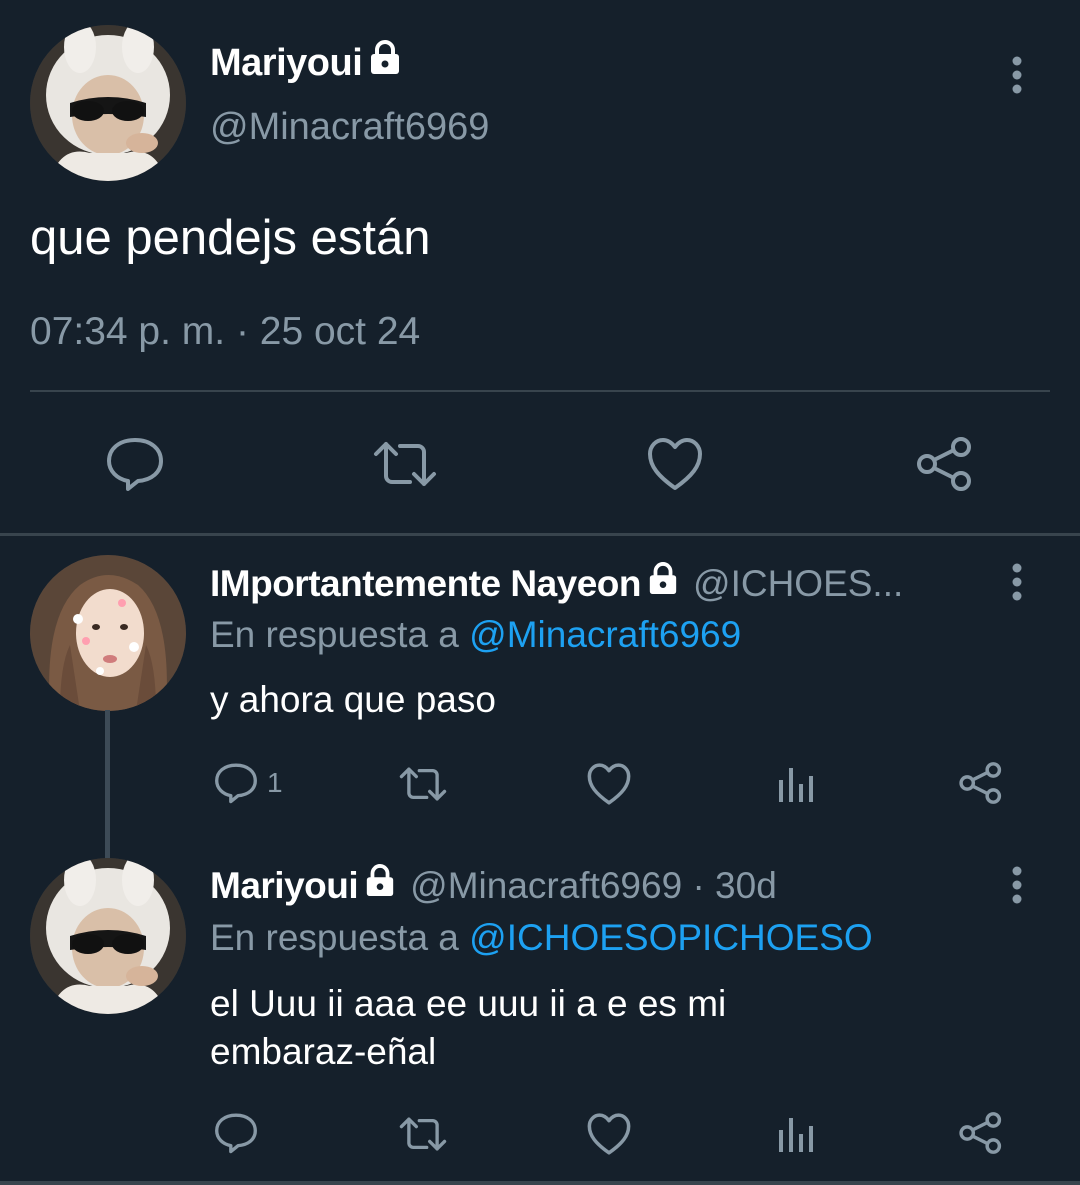  Describe the element at coordinates (593, 886) in the screenshot. I see `author-handle: @Minacraft6969 · 30d` at that location.